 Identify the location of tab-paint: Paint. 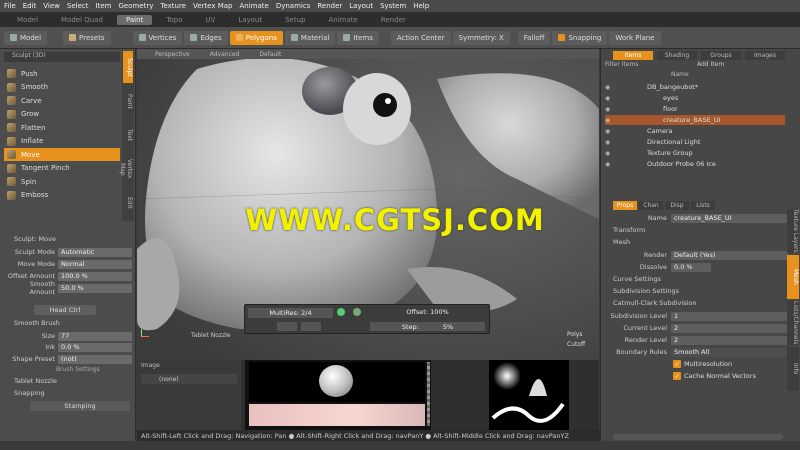
(134, 20).